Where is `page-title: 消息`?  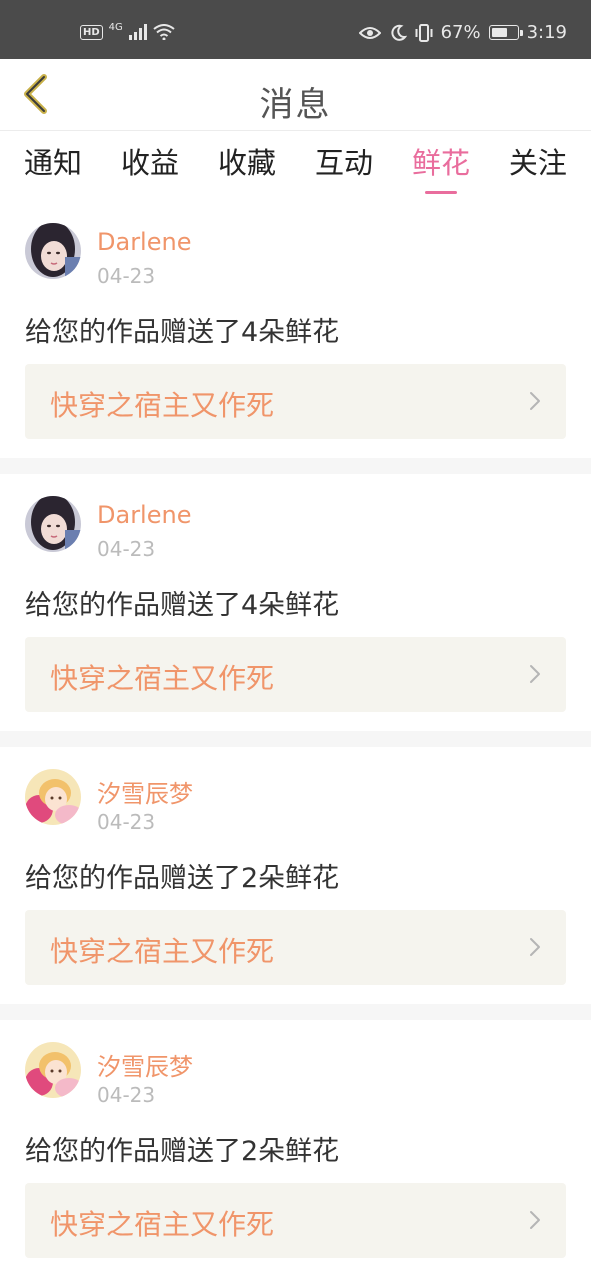
page-title: 消息 is located at coordinates (295, 105).